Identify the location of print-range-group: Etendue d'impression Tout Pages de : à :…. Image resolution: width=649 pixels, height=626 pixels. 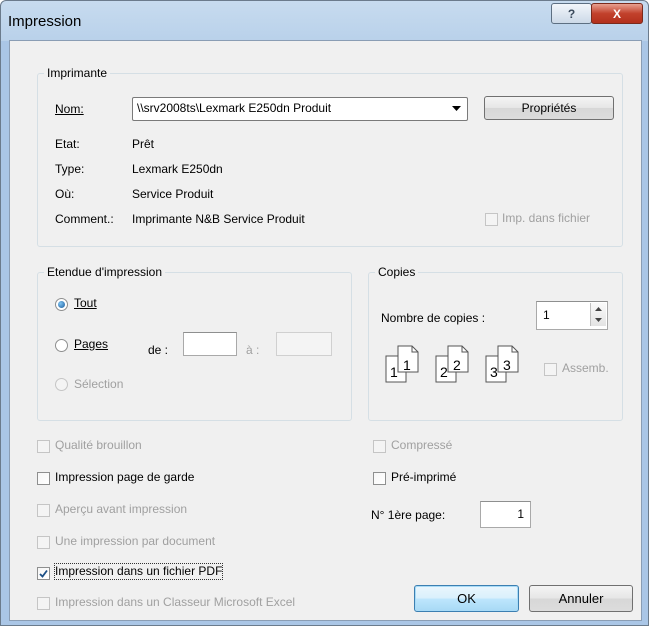
(194, 343).